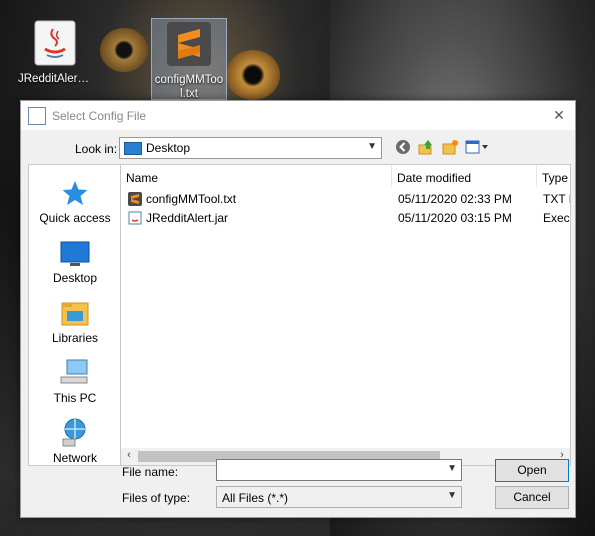 The width and height of the screenshot is (595, 536). I want to click on file-type: Execu, so click(556, 218).